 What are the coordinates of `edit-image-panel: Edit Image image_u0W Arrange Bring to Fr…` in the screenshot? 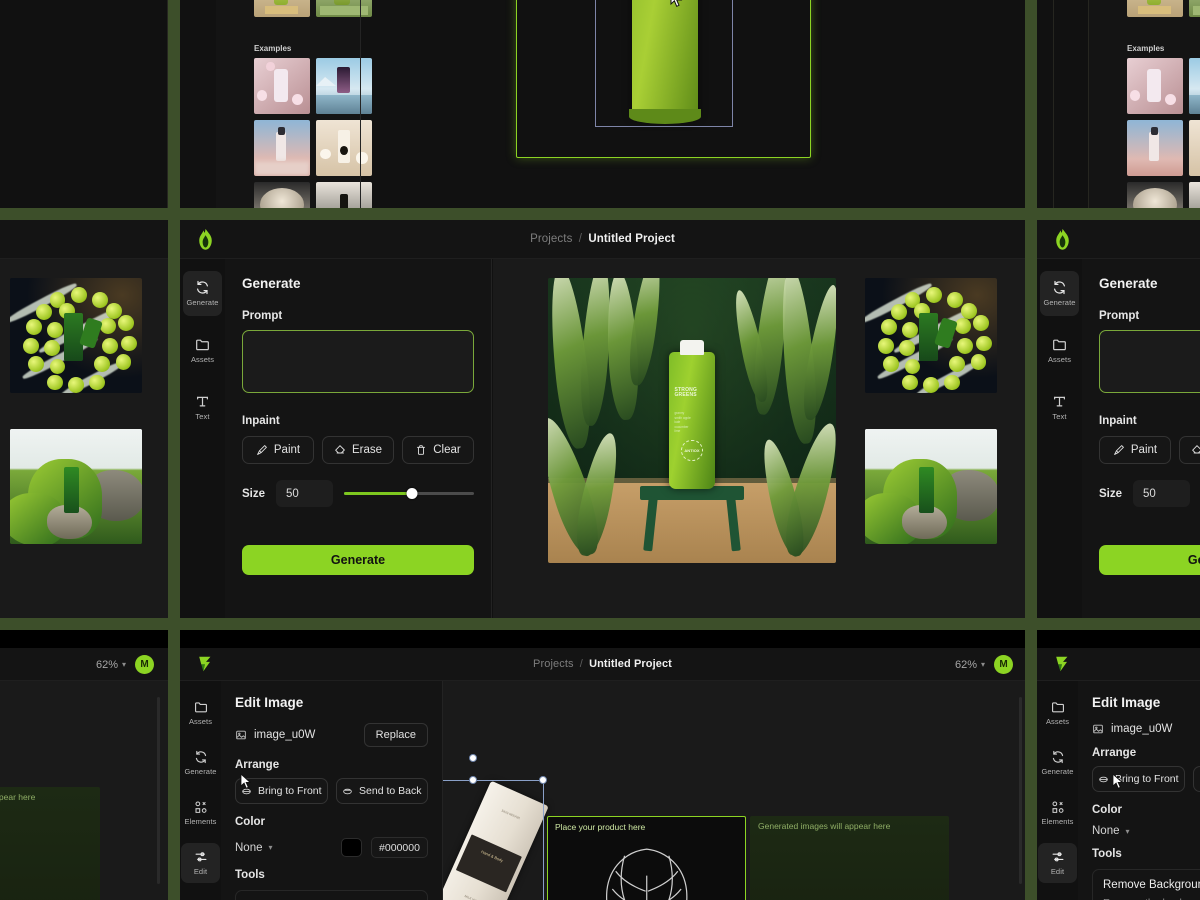 It's located at (1139, 790).